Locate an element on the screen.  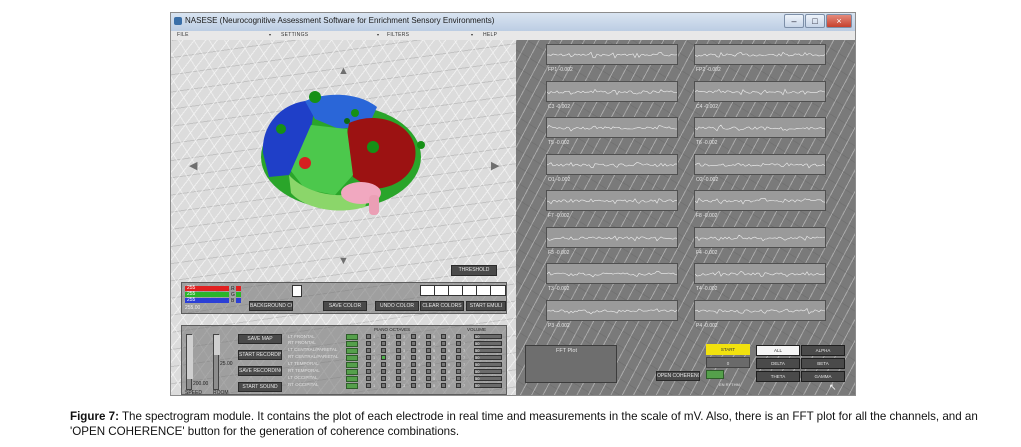
background-color-button: BACKGROUND COLOR is located at coordinates (271, 306).